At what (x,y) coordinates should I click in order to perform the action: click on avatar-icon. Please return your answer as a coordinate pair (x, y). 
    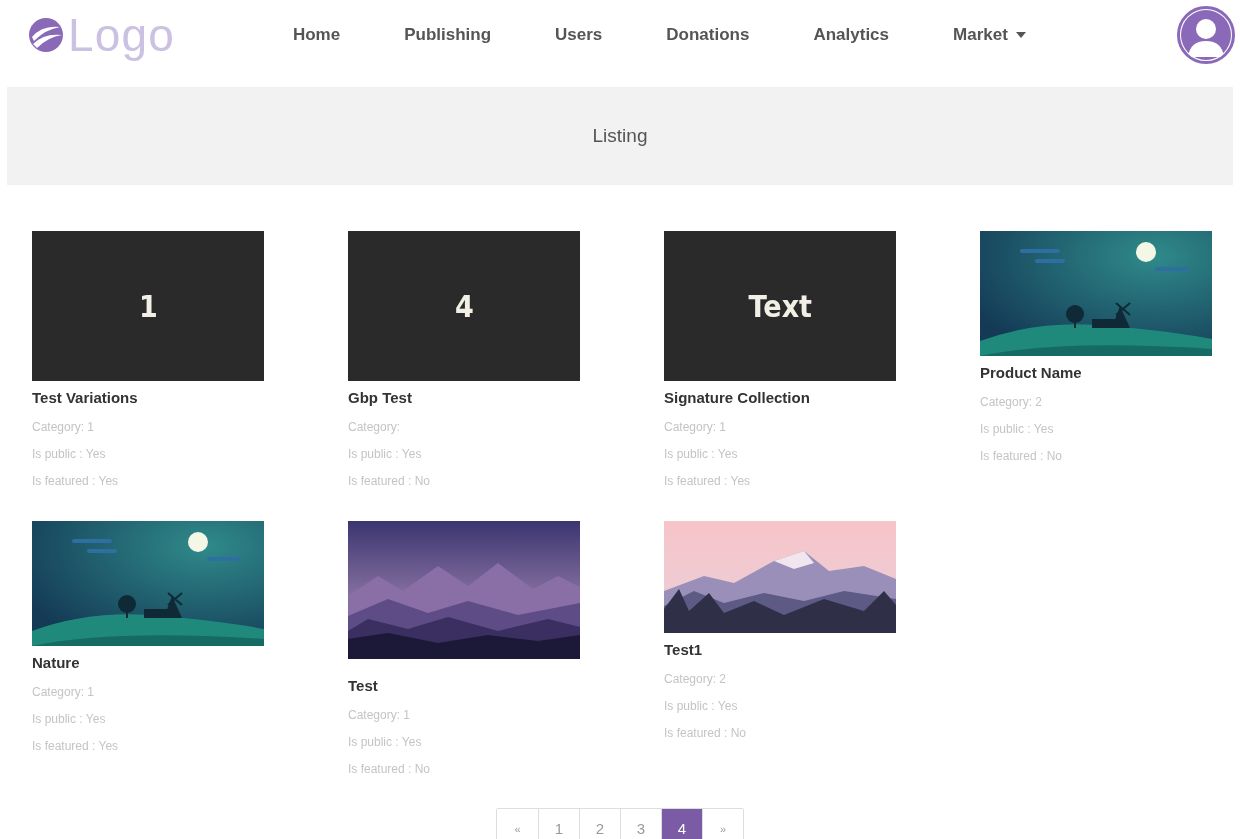
    Looking at the image, I should click on (1206, 35).